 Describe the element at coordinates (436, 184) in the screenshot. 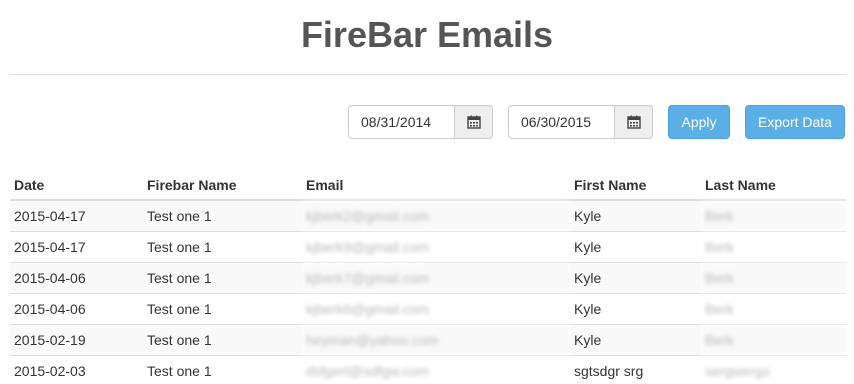

I see `column-header-email: Email` at that location.